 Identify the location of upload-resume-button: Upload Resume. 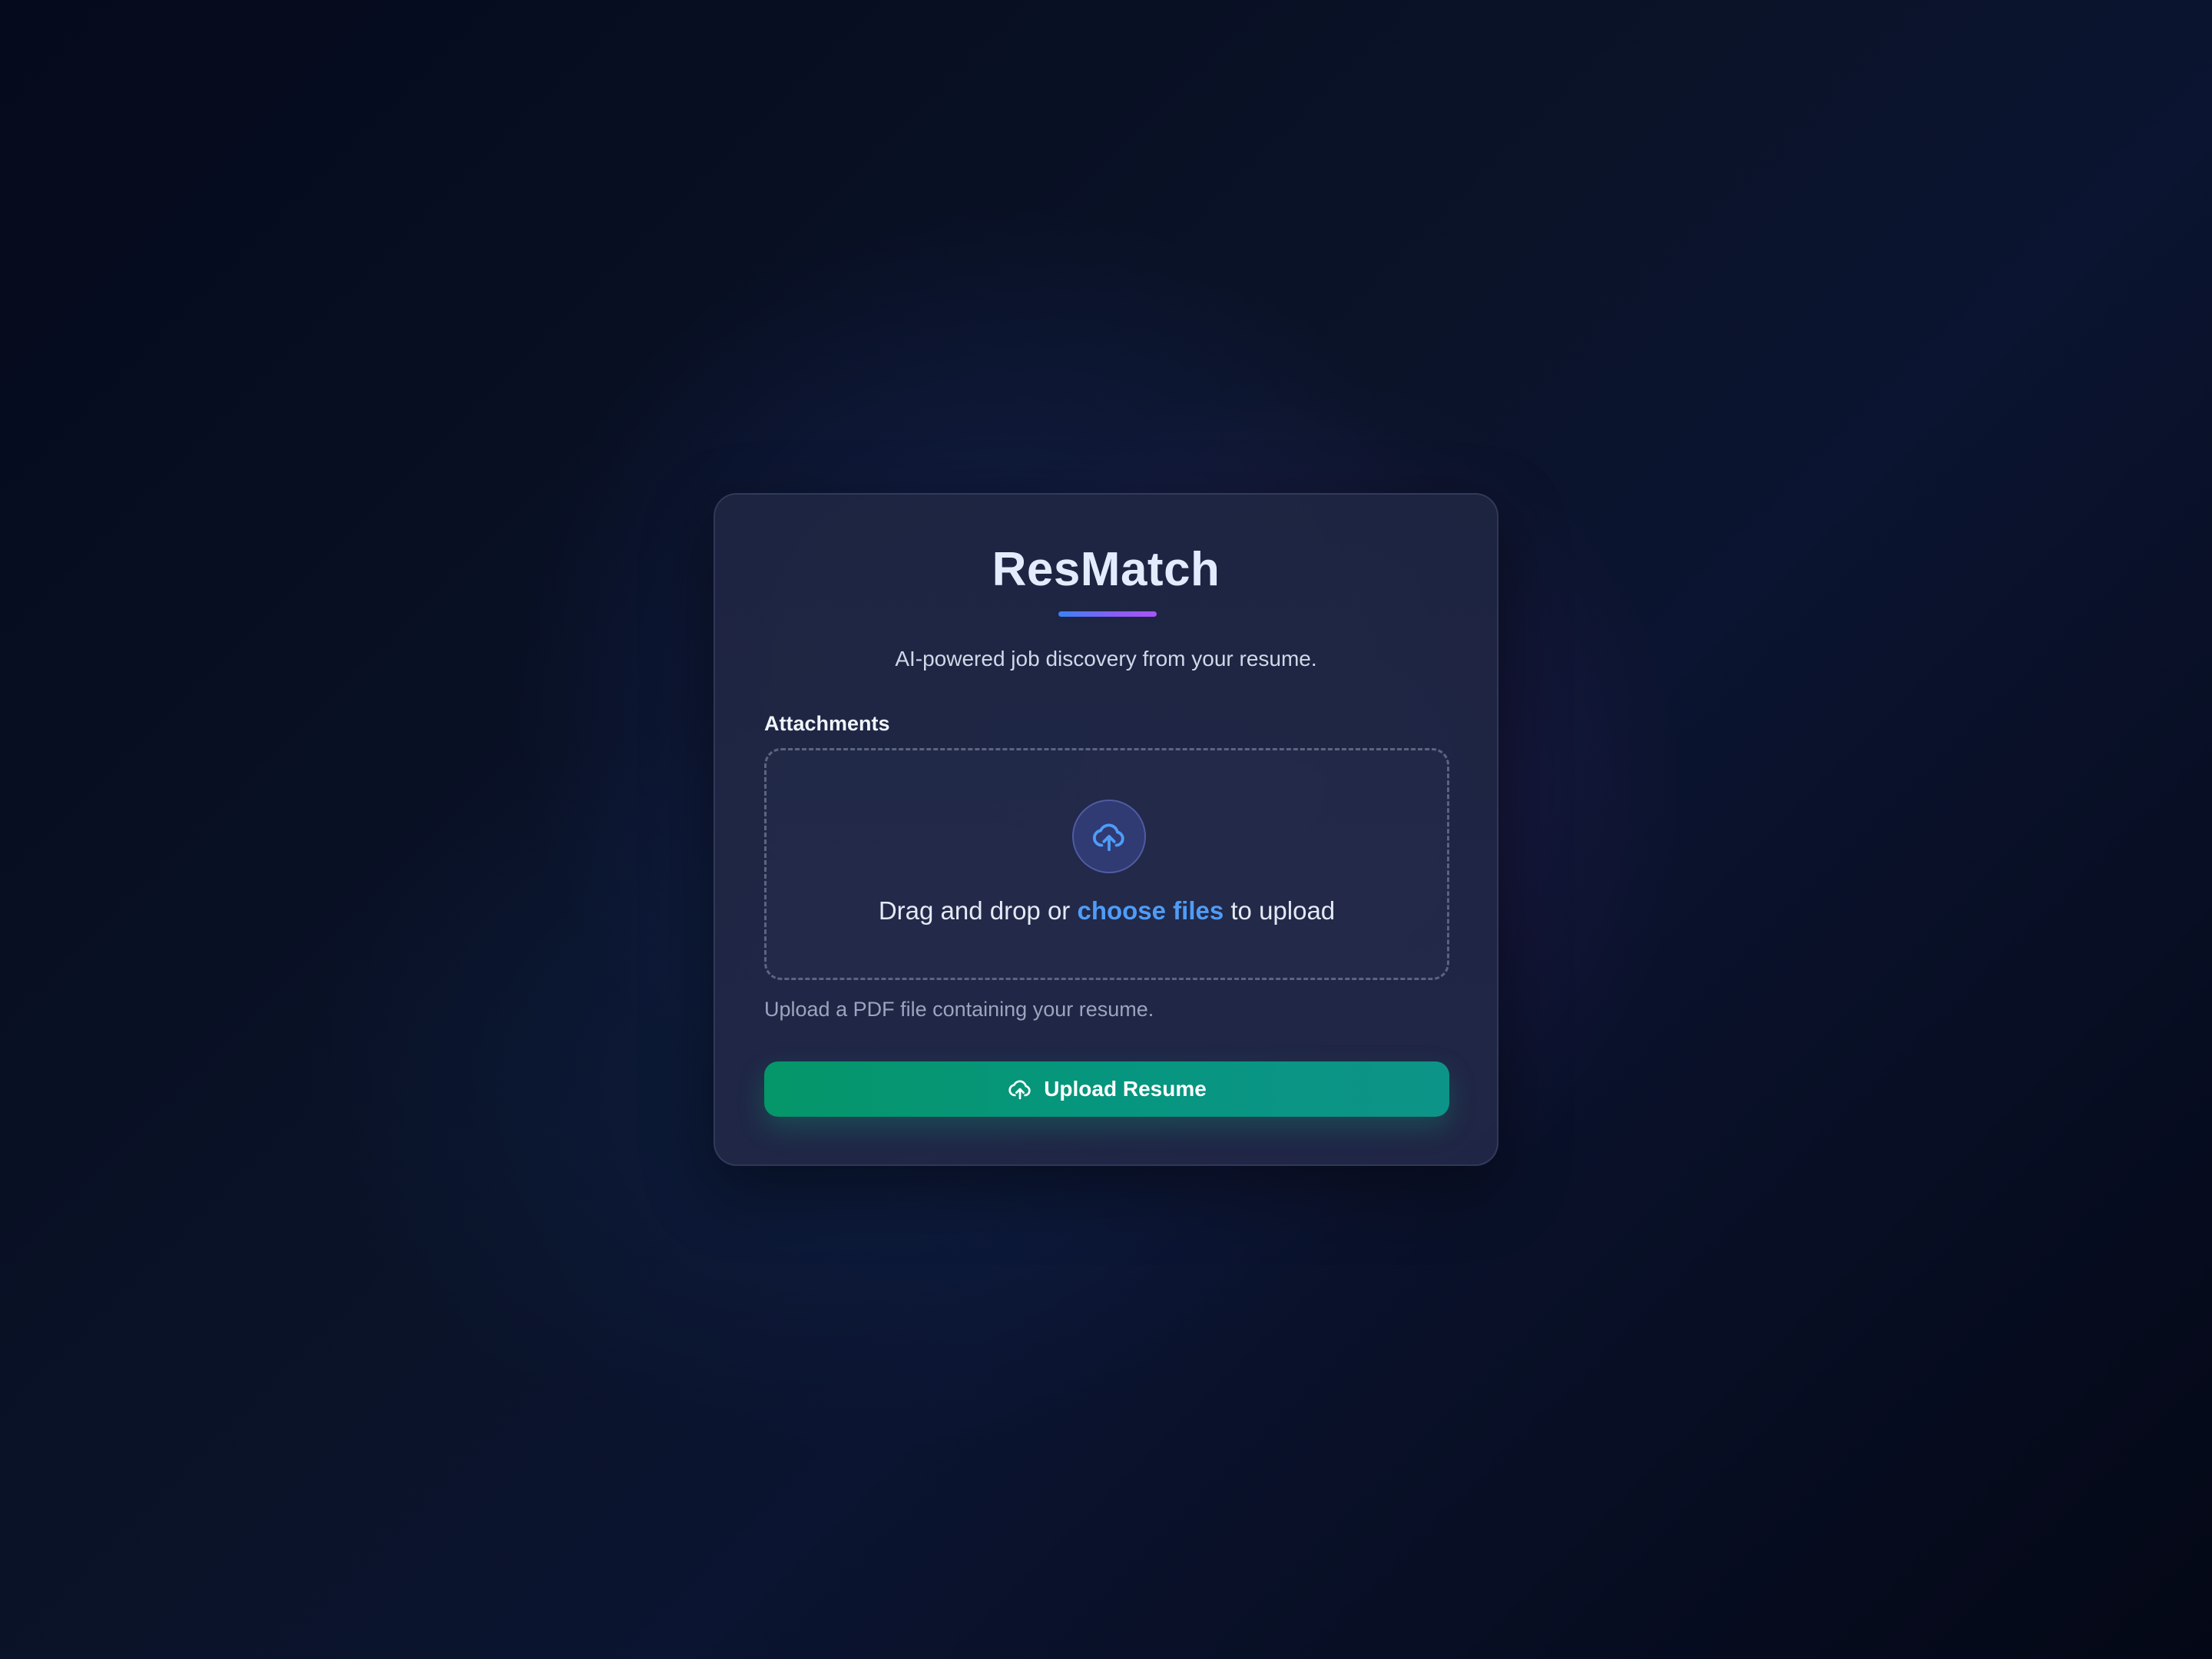
(1106, 1089).